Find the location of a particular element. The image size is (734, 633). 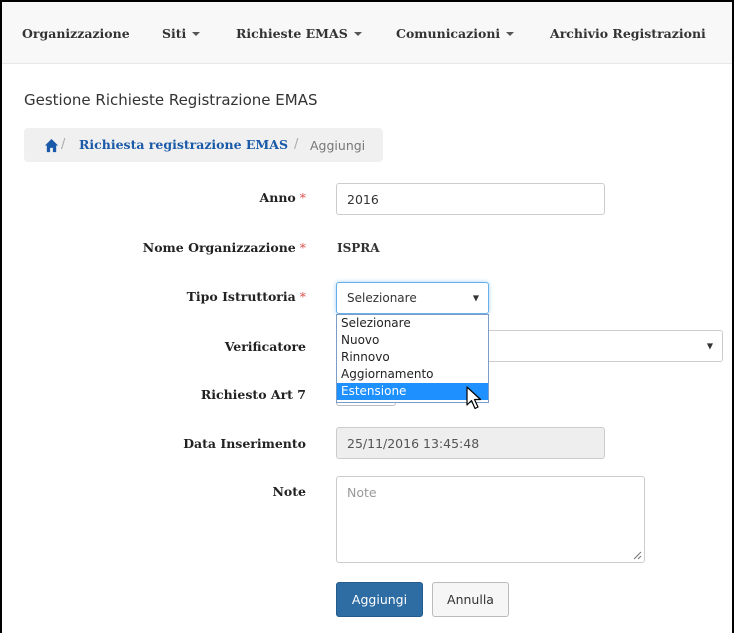

data-inserimento-input: 25/11/2016 13:45:48 is located at coordinates (470, 443).